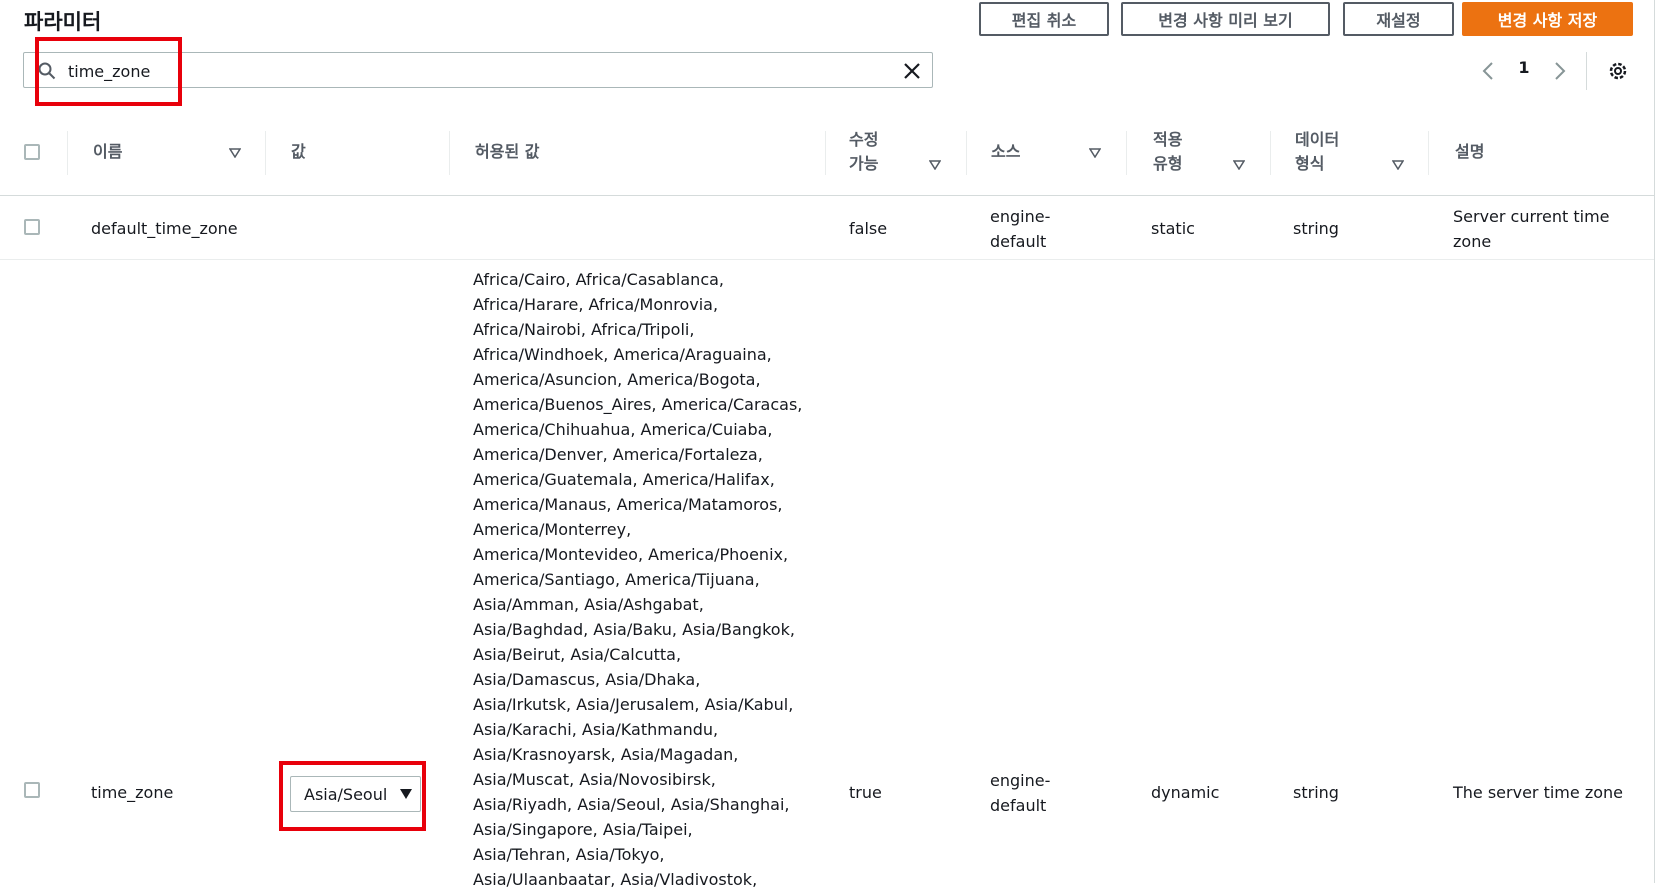 The image size is (1662, 892). What do you see at coordinates (588, 604) in the screenshot?
I see `allowed-value-line: Asia/Amman, Asia/Ashgabat,` at bounding box center [588, 604].